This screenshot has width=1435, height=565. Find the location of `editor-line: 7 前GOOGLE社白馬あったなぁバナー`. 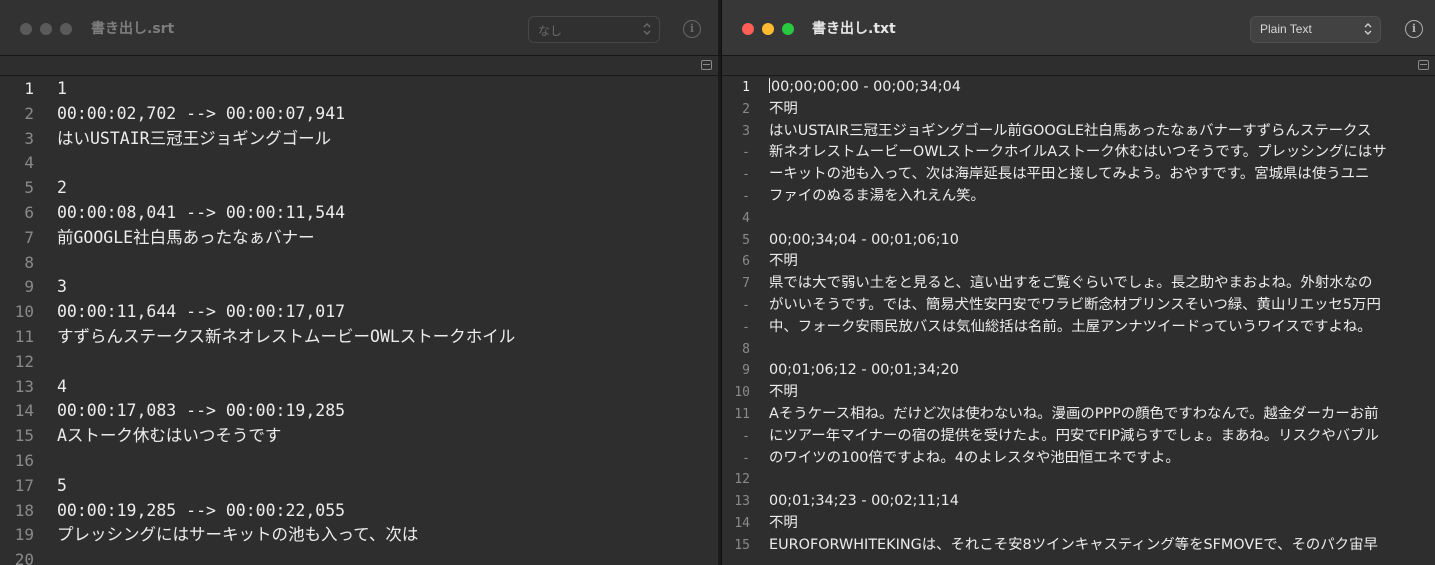

editor-line: 7 前GOOGLE社白馬あったなぁバナー is located at coordinates (359, 238).